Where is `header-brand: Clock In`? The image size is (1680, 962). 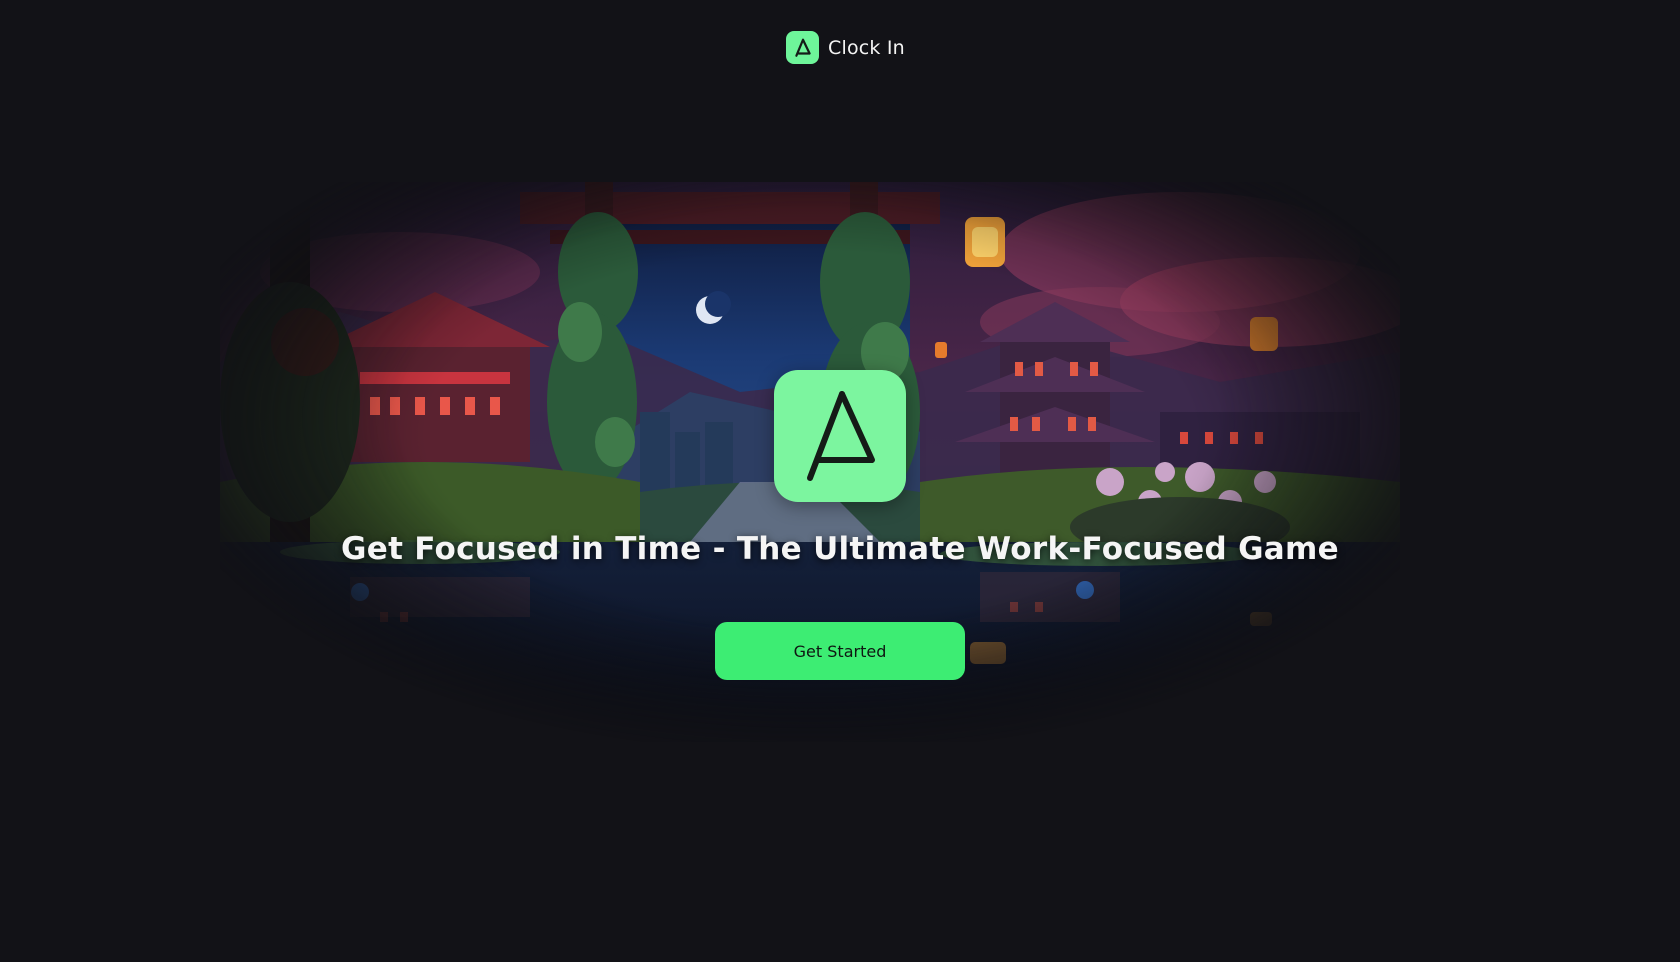 header-brand: Clock In is located at coordinates (845, 47).